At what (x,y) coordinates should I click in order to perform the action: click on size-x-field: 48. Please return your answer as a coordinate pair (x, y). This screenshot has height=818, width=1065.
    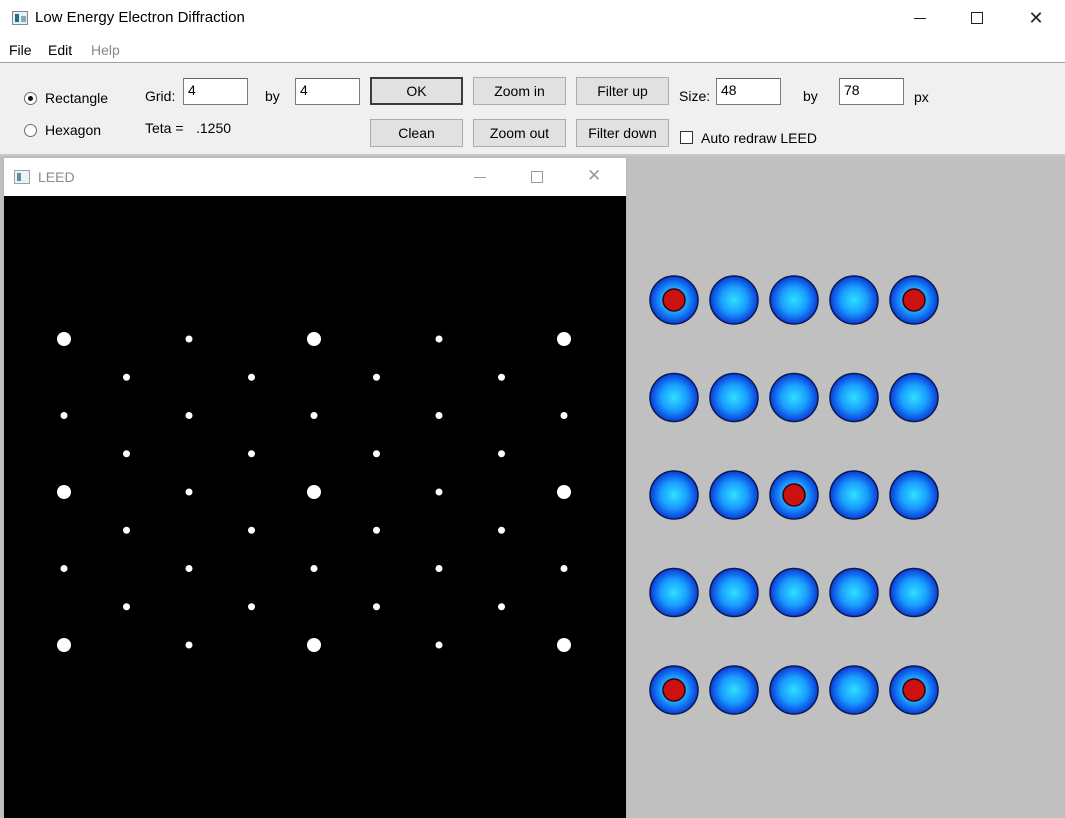
    Looking at the image, I should click on (748, 91).